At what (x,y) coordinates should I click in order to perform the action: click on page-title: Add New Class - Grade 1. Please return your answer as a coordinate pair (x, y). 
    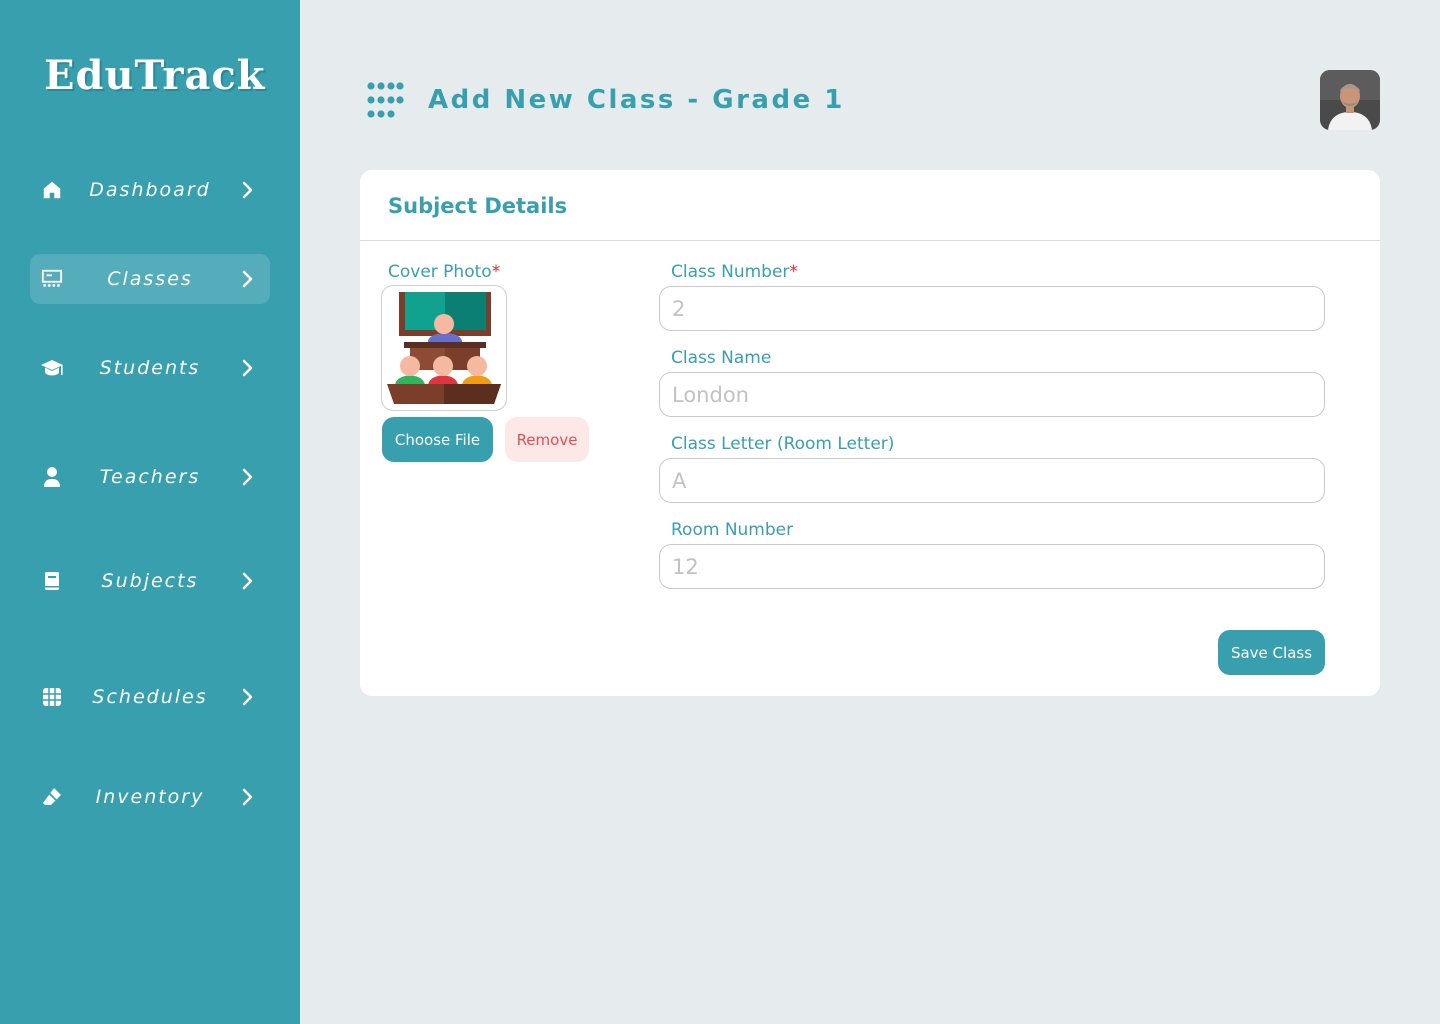
    Looking at the image, I should click on (636, 100).